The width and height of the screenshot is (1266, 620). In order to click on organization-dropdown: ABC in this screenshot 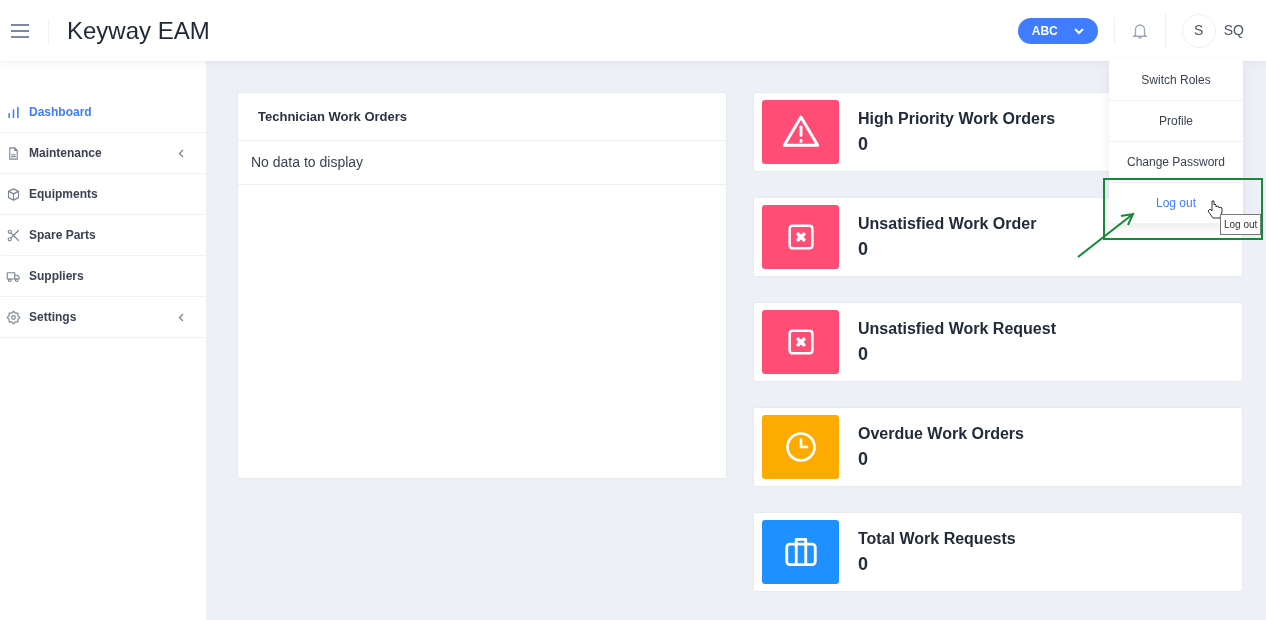, I will do `click(1057, 30)`.